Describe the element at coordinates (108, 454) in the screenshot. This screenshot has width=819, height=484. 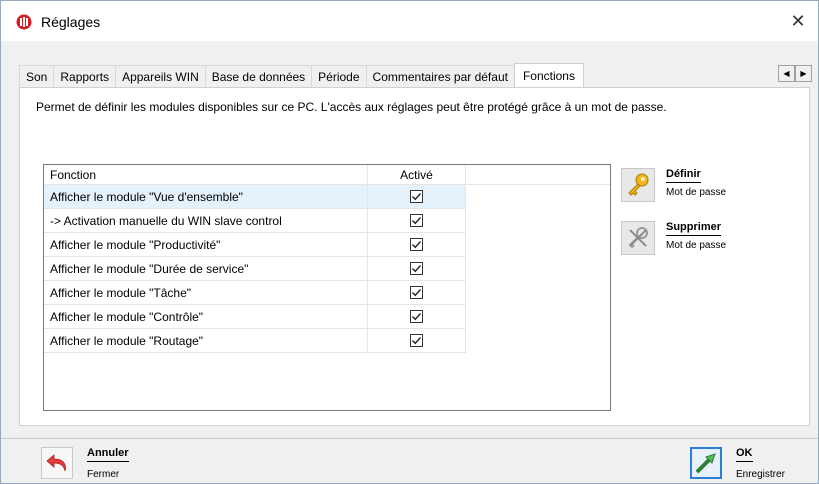
I see `cancel-title: Annuler` at that location.